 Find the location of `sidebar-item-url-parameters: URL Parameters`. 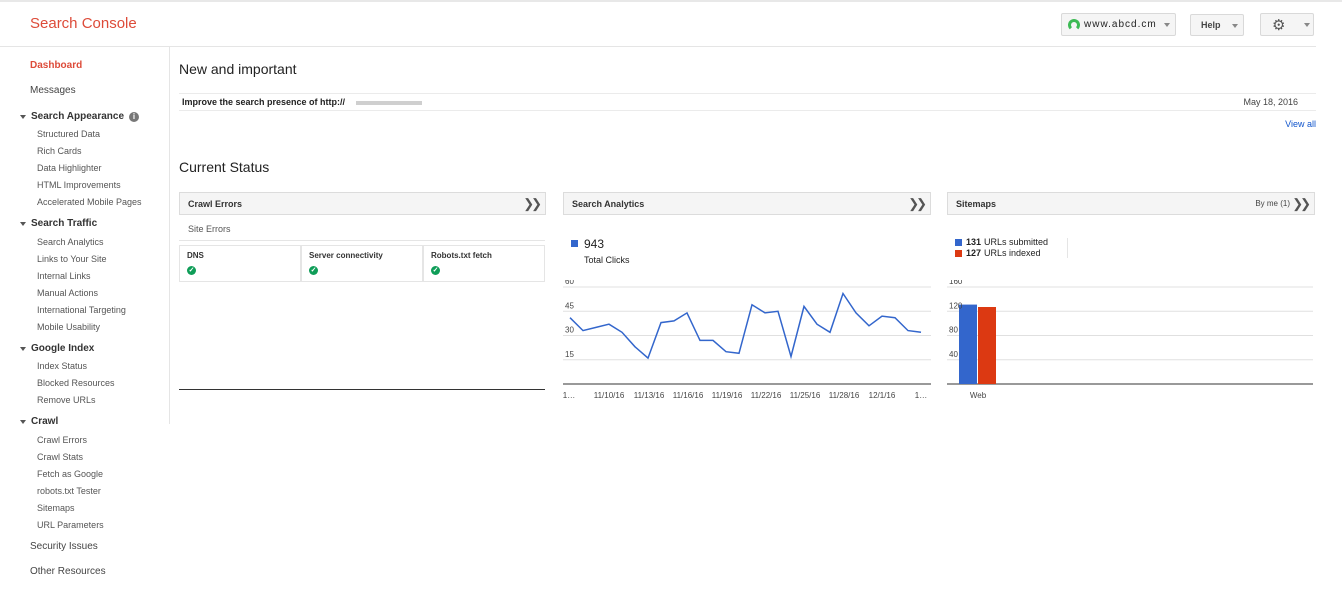

sidebar-item-url-parameters: URL Parameters is located at coordinates (70, 525).